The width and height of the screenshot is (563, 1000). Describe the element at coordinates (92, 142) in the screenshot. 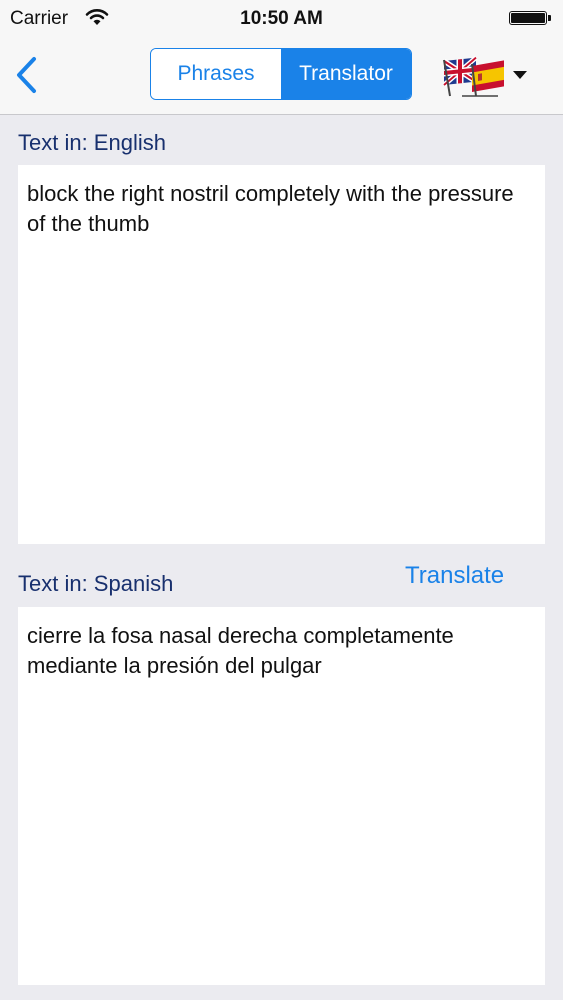

I see `source-language-label: Text in: English` at that location.